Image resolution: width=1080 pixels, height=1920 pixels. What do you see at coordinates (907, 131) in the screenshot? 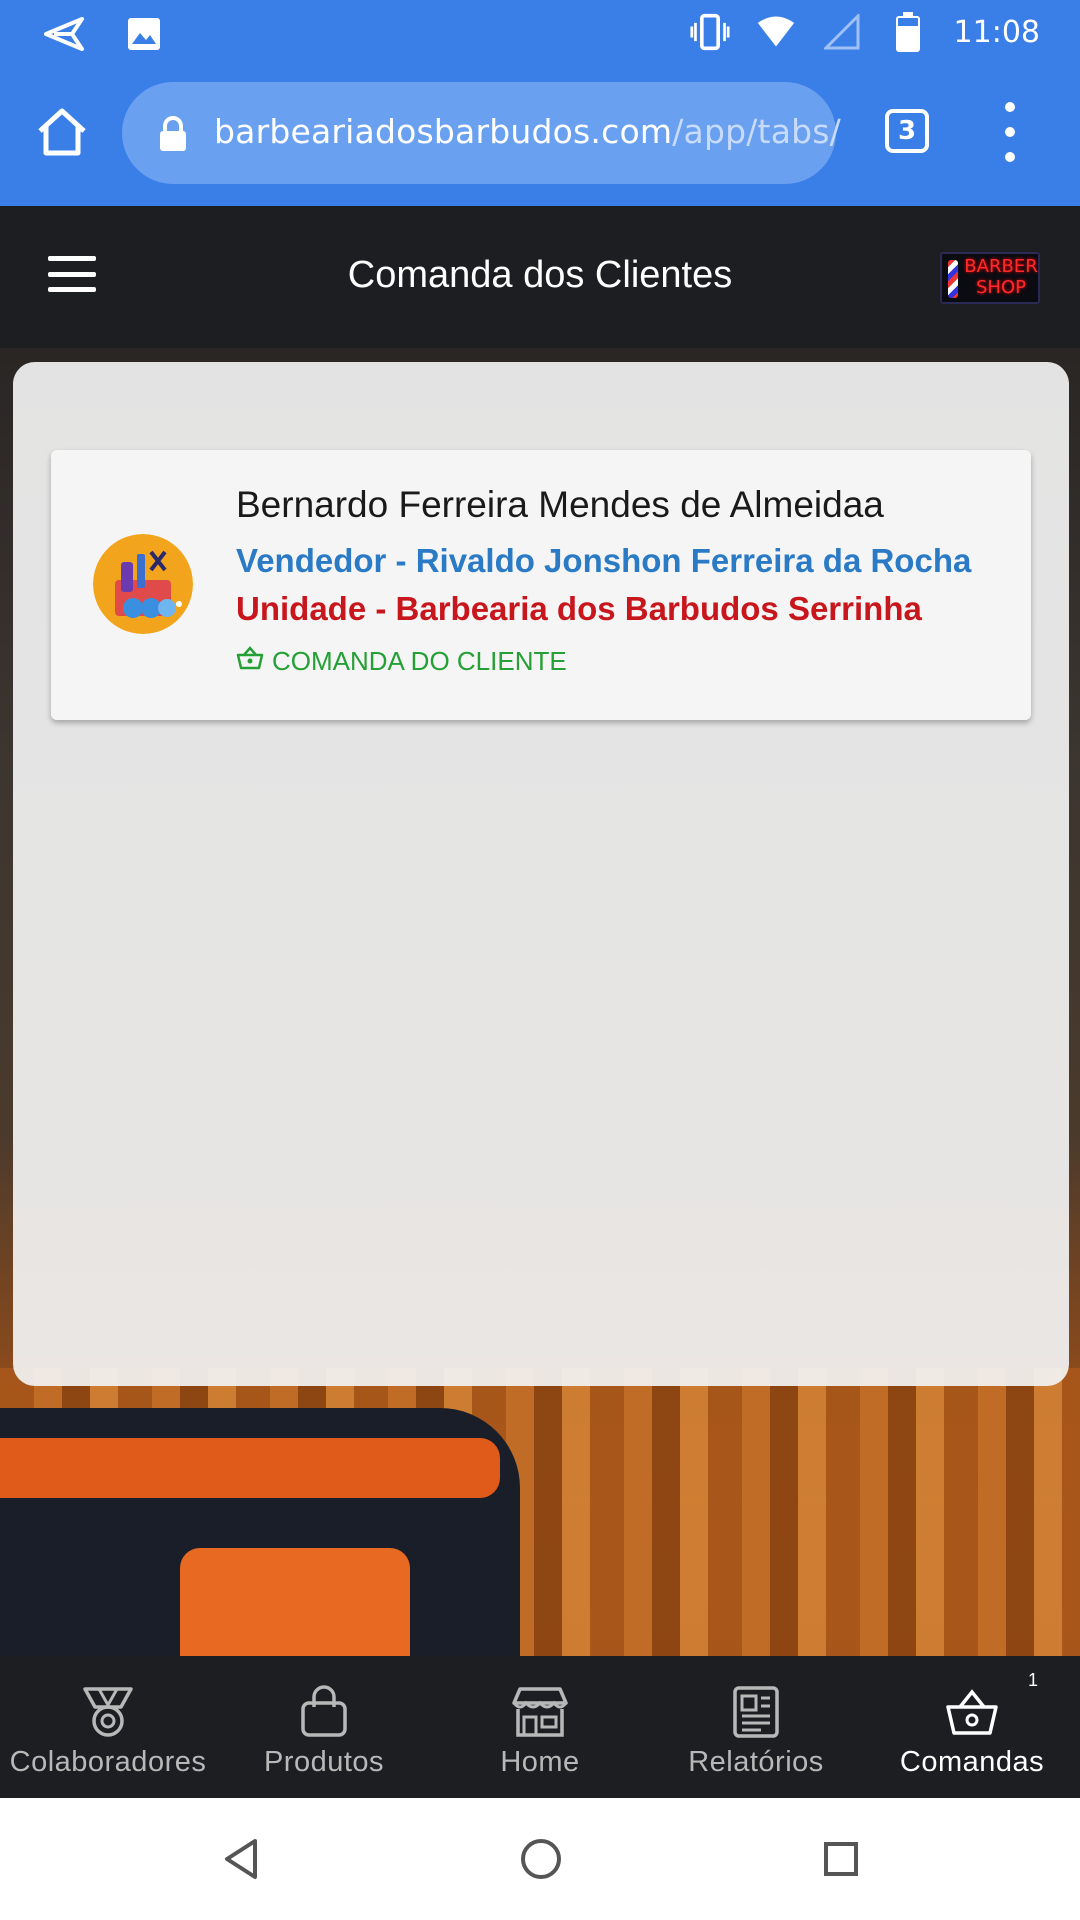
I see `tab-switcher-button: 3` at bounding box center [907, 131].